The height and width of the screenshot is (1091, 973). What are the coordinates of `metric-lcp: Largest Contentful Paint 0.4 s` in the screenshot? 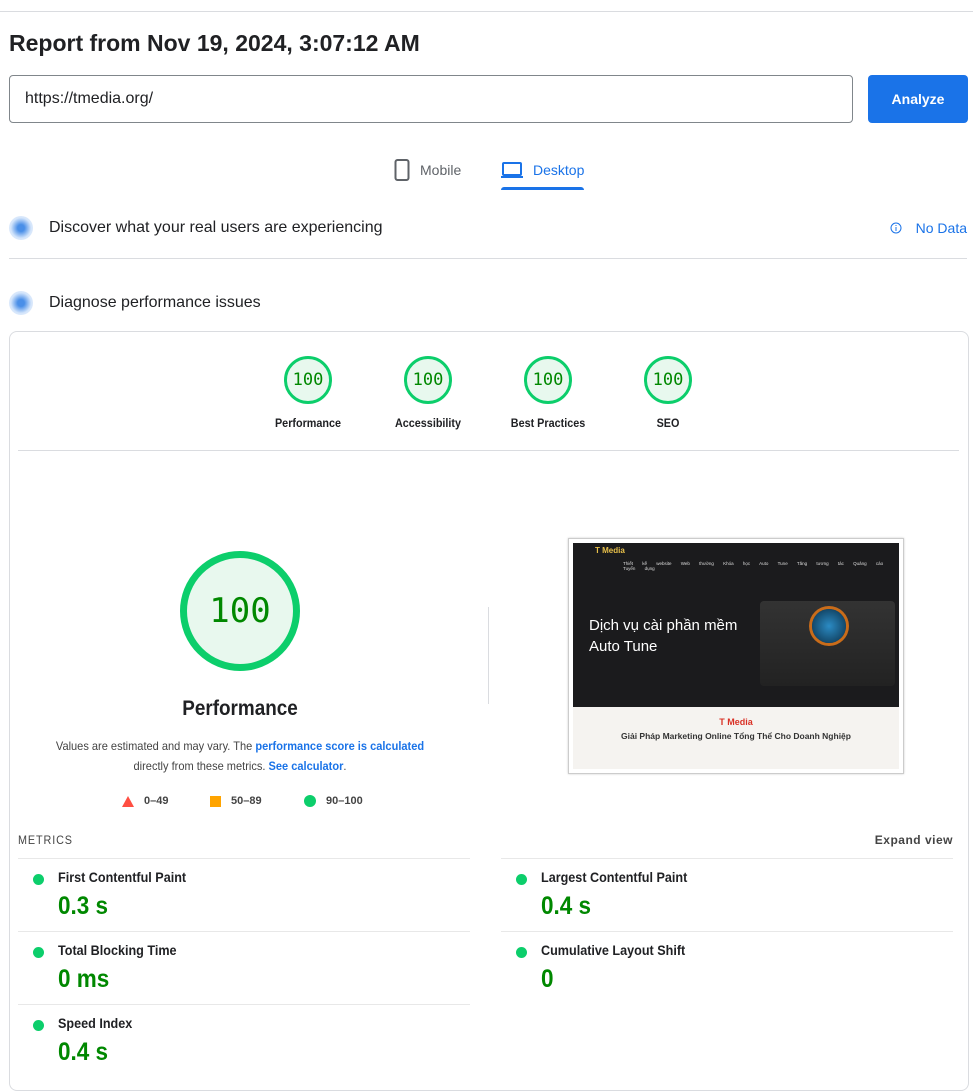 It's located at (727, 894).